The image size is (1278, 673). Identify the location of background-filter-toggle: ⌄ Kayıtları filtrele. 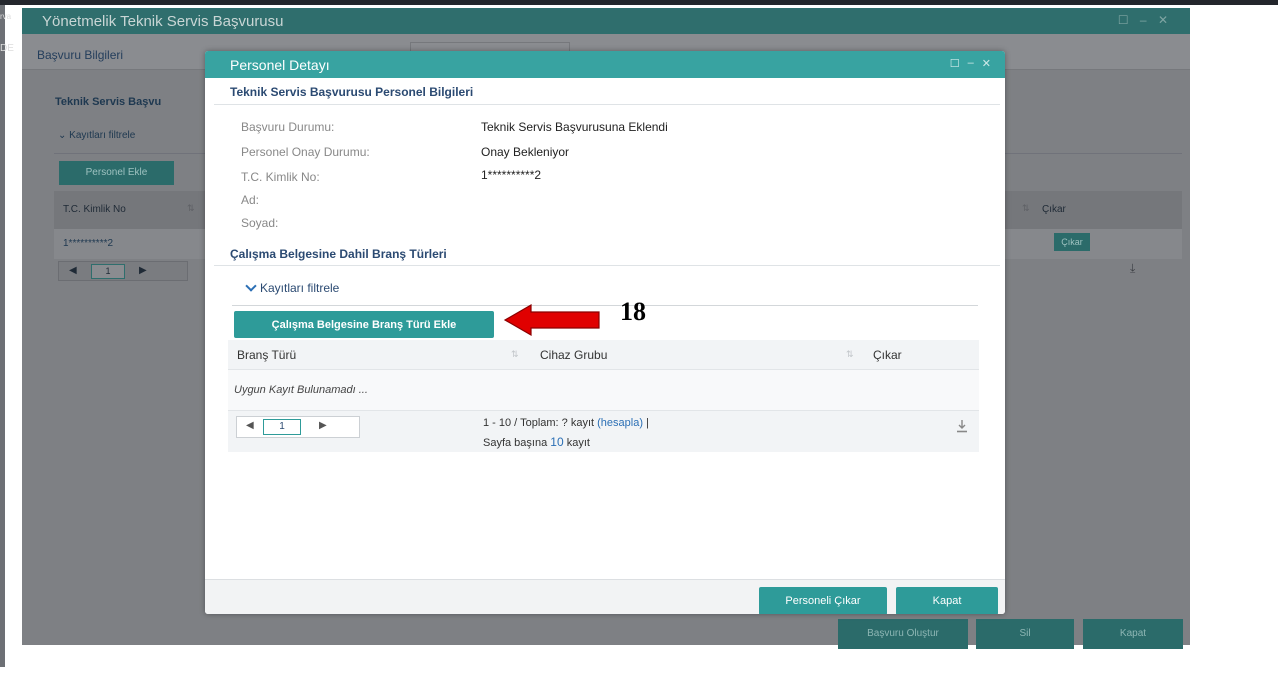
(96, 135).